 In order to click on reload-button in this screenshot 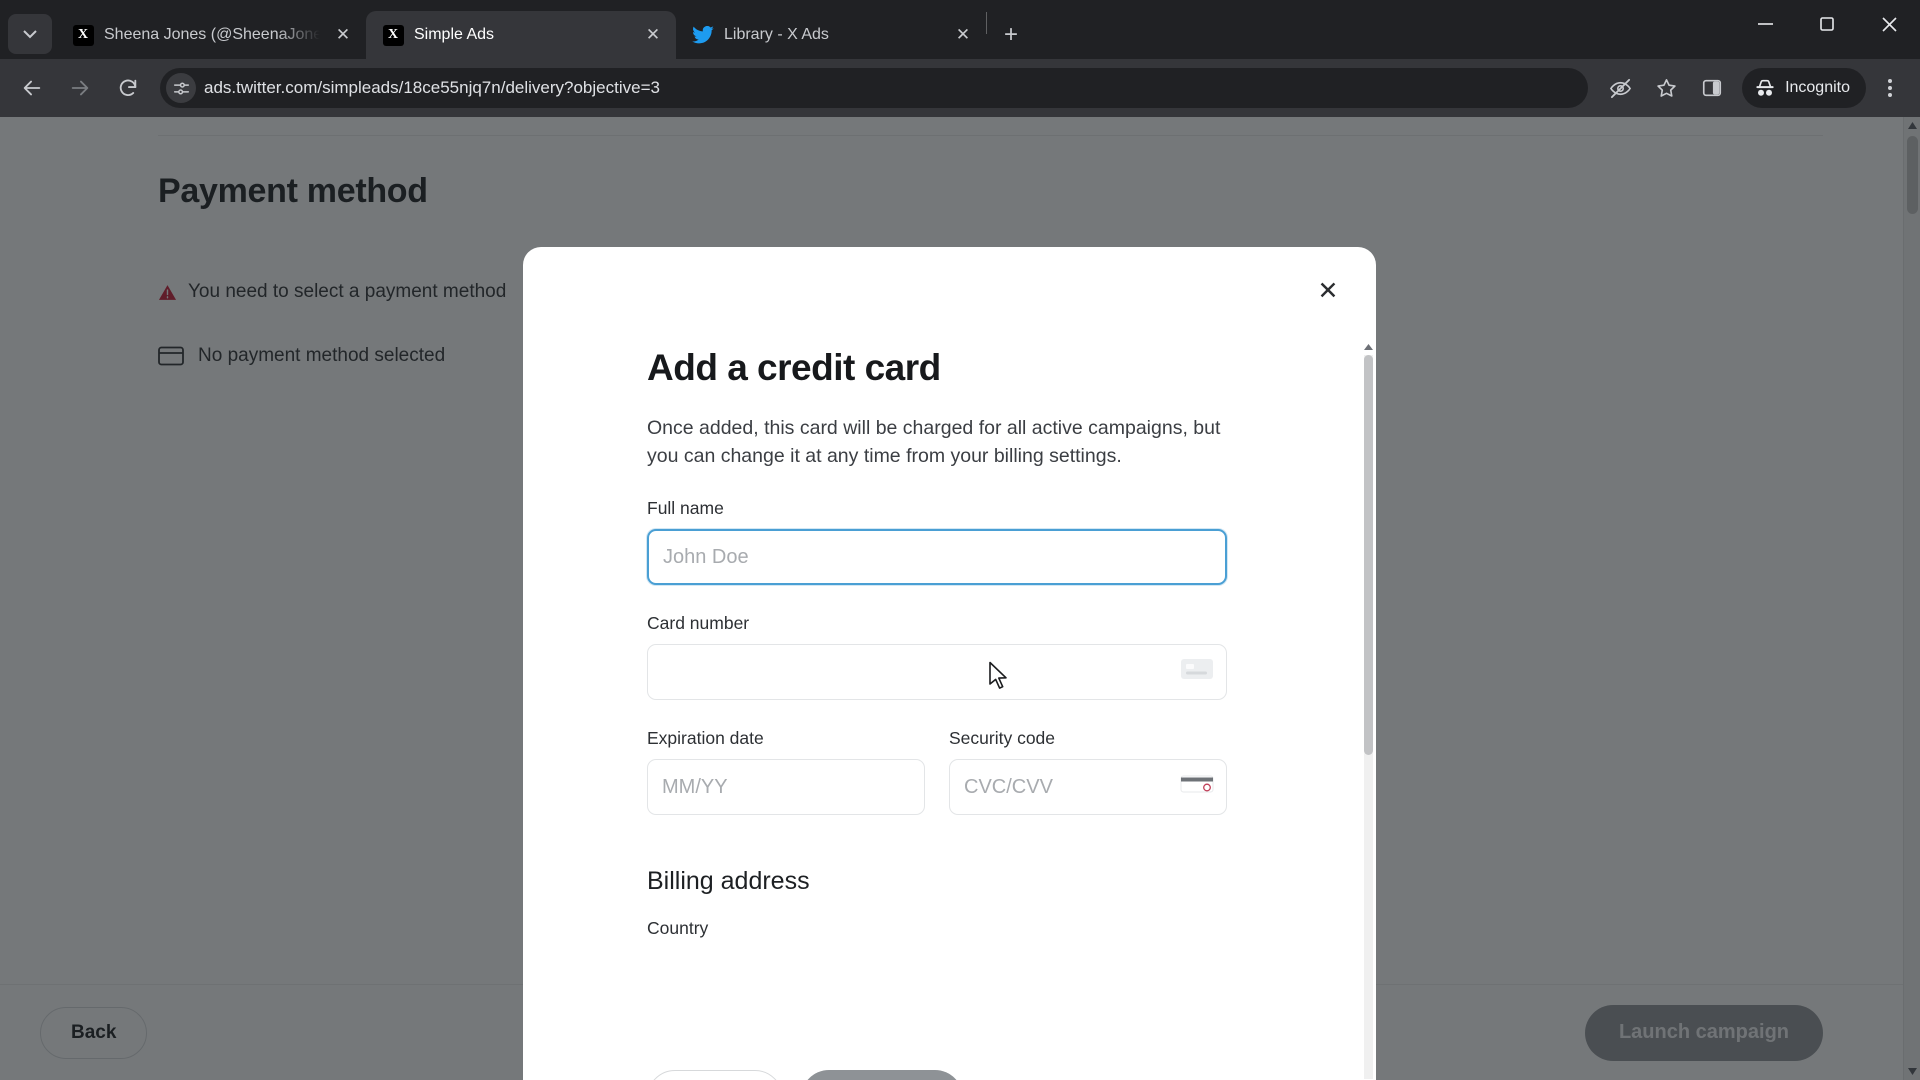, I will do `click(128, 88)`.